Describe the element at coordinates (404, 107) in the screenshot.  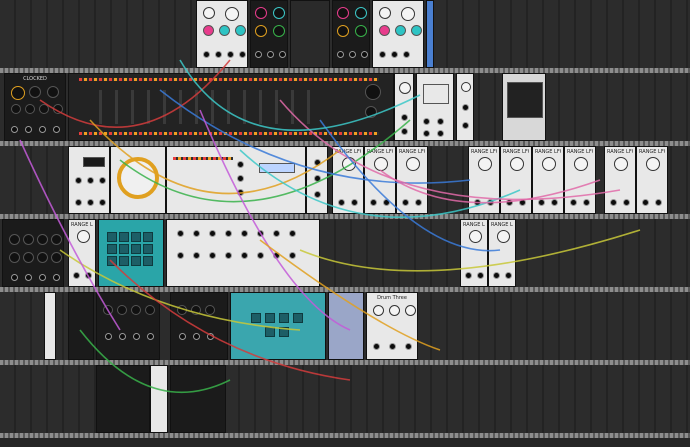
I see `module-vca` at that location.